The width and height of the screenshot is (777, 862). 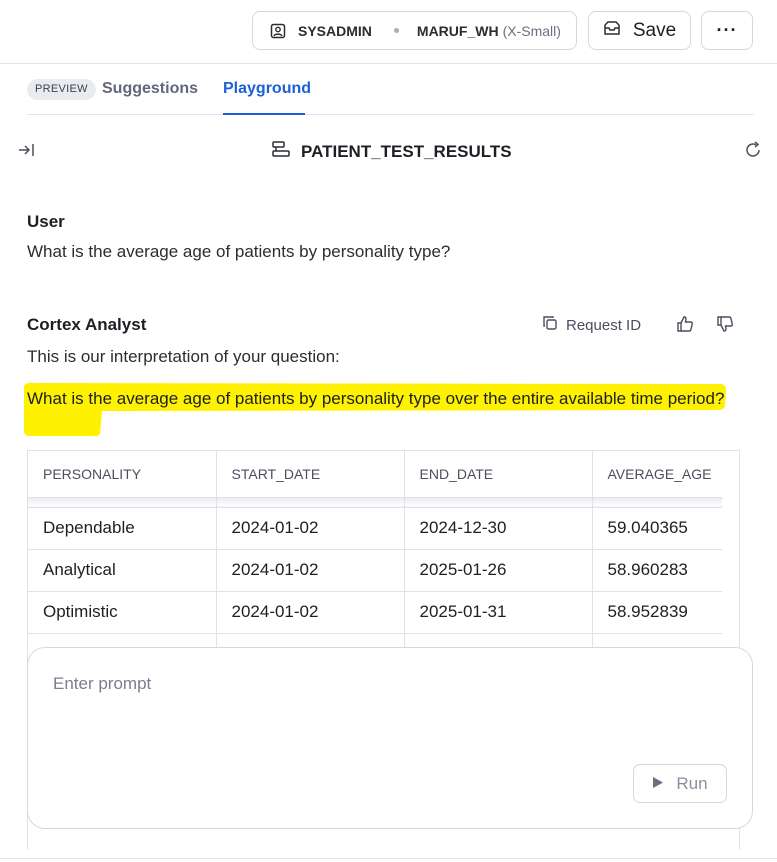 I want to click on save-icon, so click(x=612, y=31).